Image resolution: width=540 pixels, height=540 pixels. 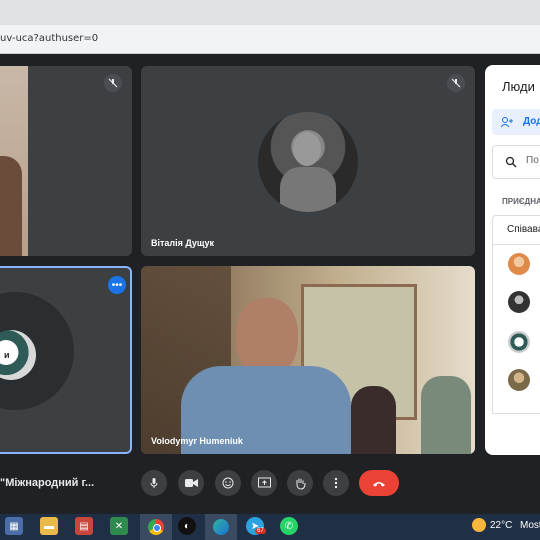 I want to click on weather-temp: 22°C, so click(x=501, y=525).